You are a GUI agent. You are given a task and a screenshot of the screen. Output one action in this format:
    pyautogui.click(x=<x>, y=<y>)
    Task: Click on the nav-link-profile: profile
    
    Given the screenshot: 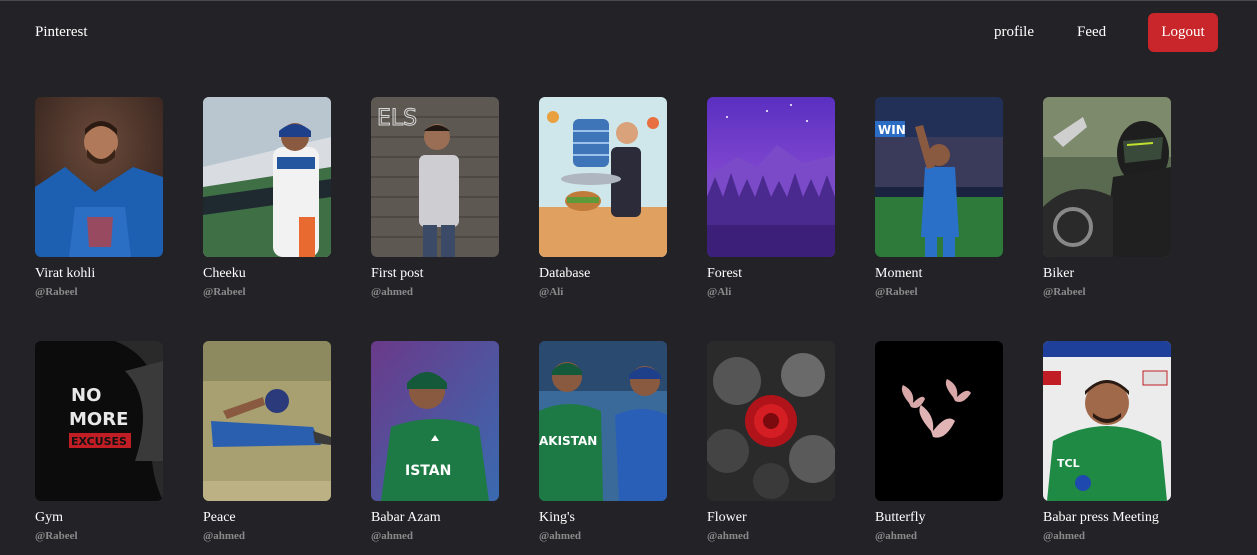 What is the action you would take?
    pyautogui.click(x=1014, y=32)
    